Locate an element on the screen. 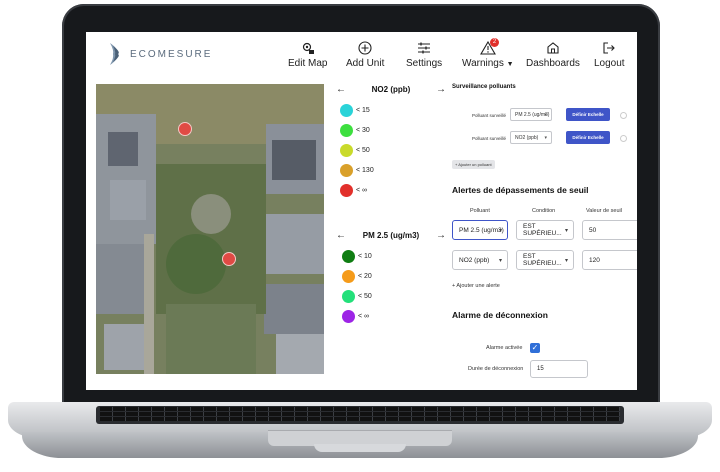 This screenshot has height=472, width=720. legend-pm25-header: ← PM 2.5 (ug/m3) → is located at coordinates (391, 235).